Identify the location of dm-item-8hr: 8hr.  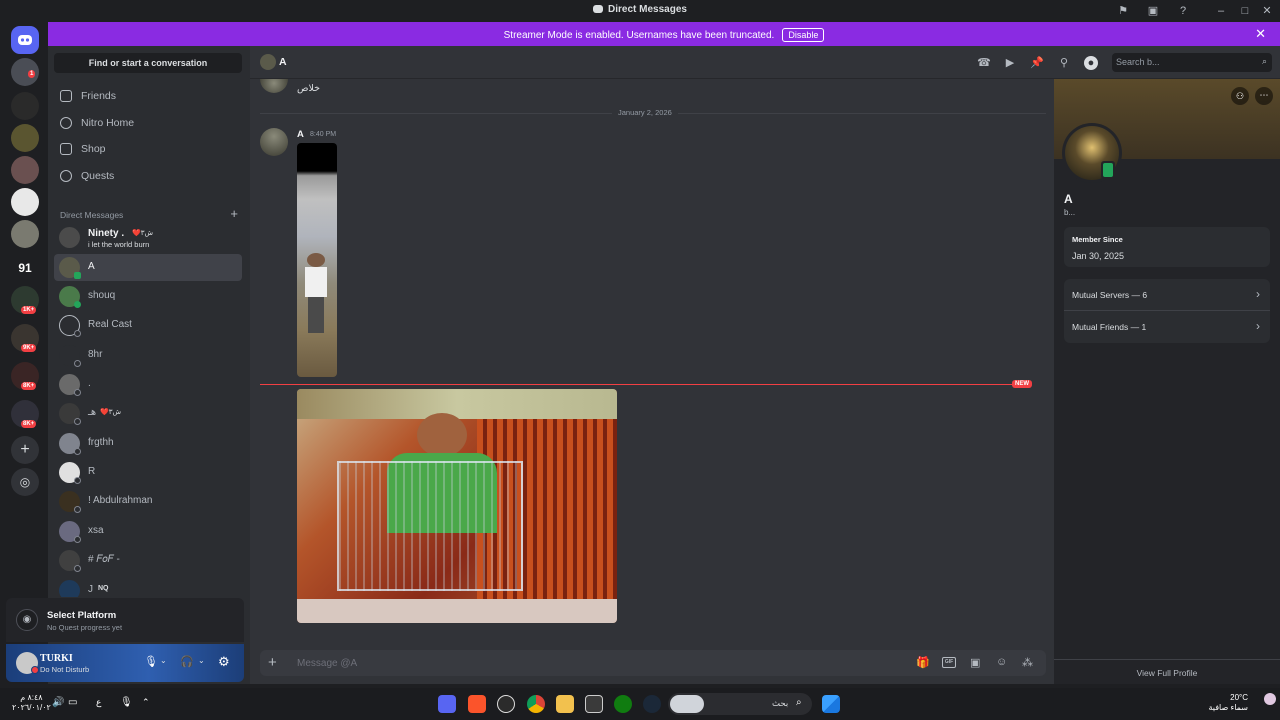
(148, 355).